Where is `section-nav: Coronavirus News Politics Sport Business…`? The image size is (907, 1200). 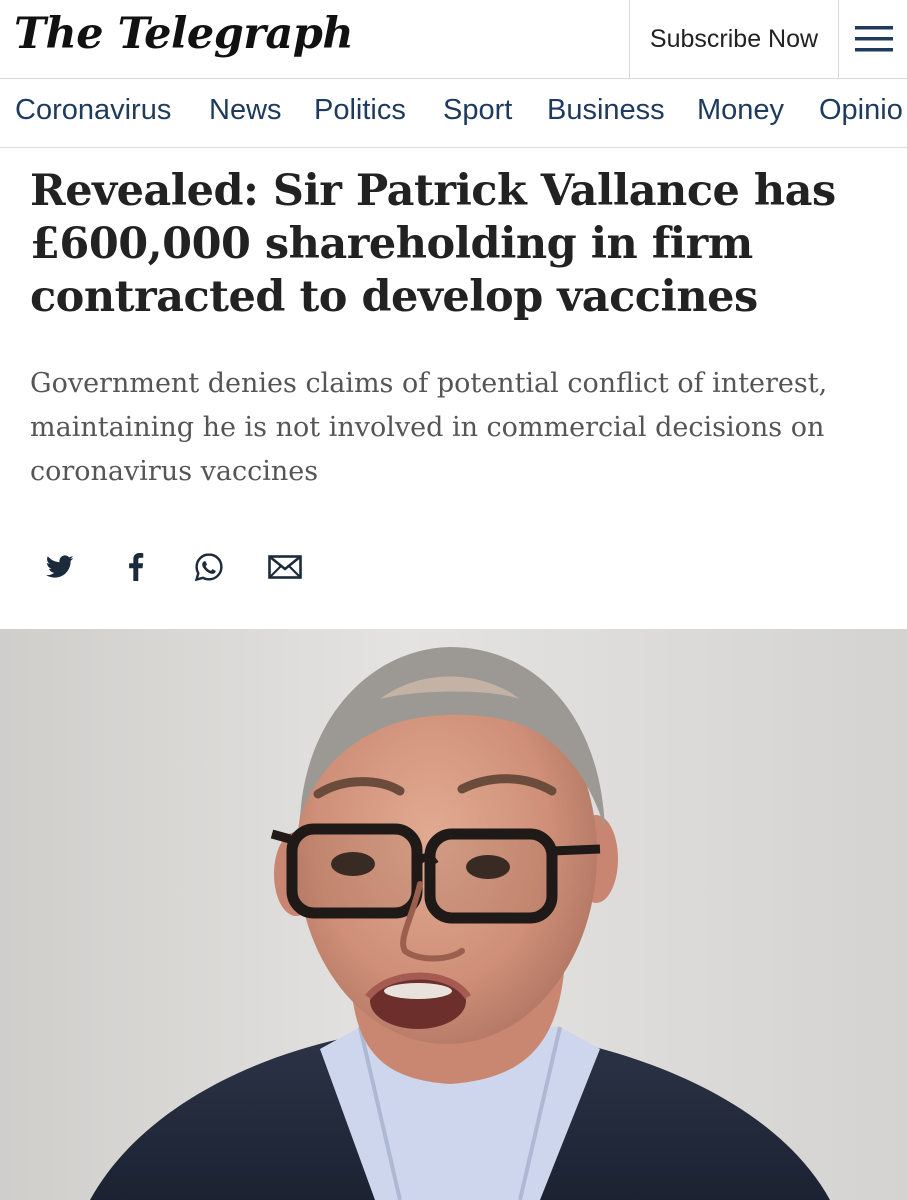
section-nav: Coronavirus News Politics Sport Business… is located at coordinates (453, 114).